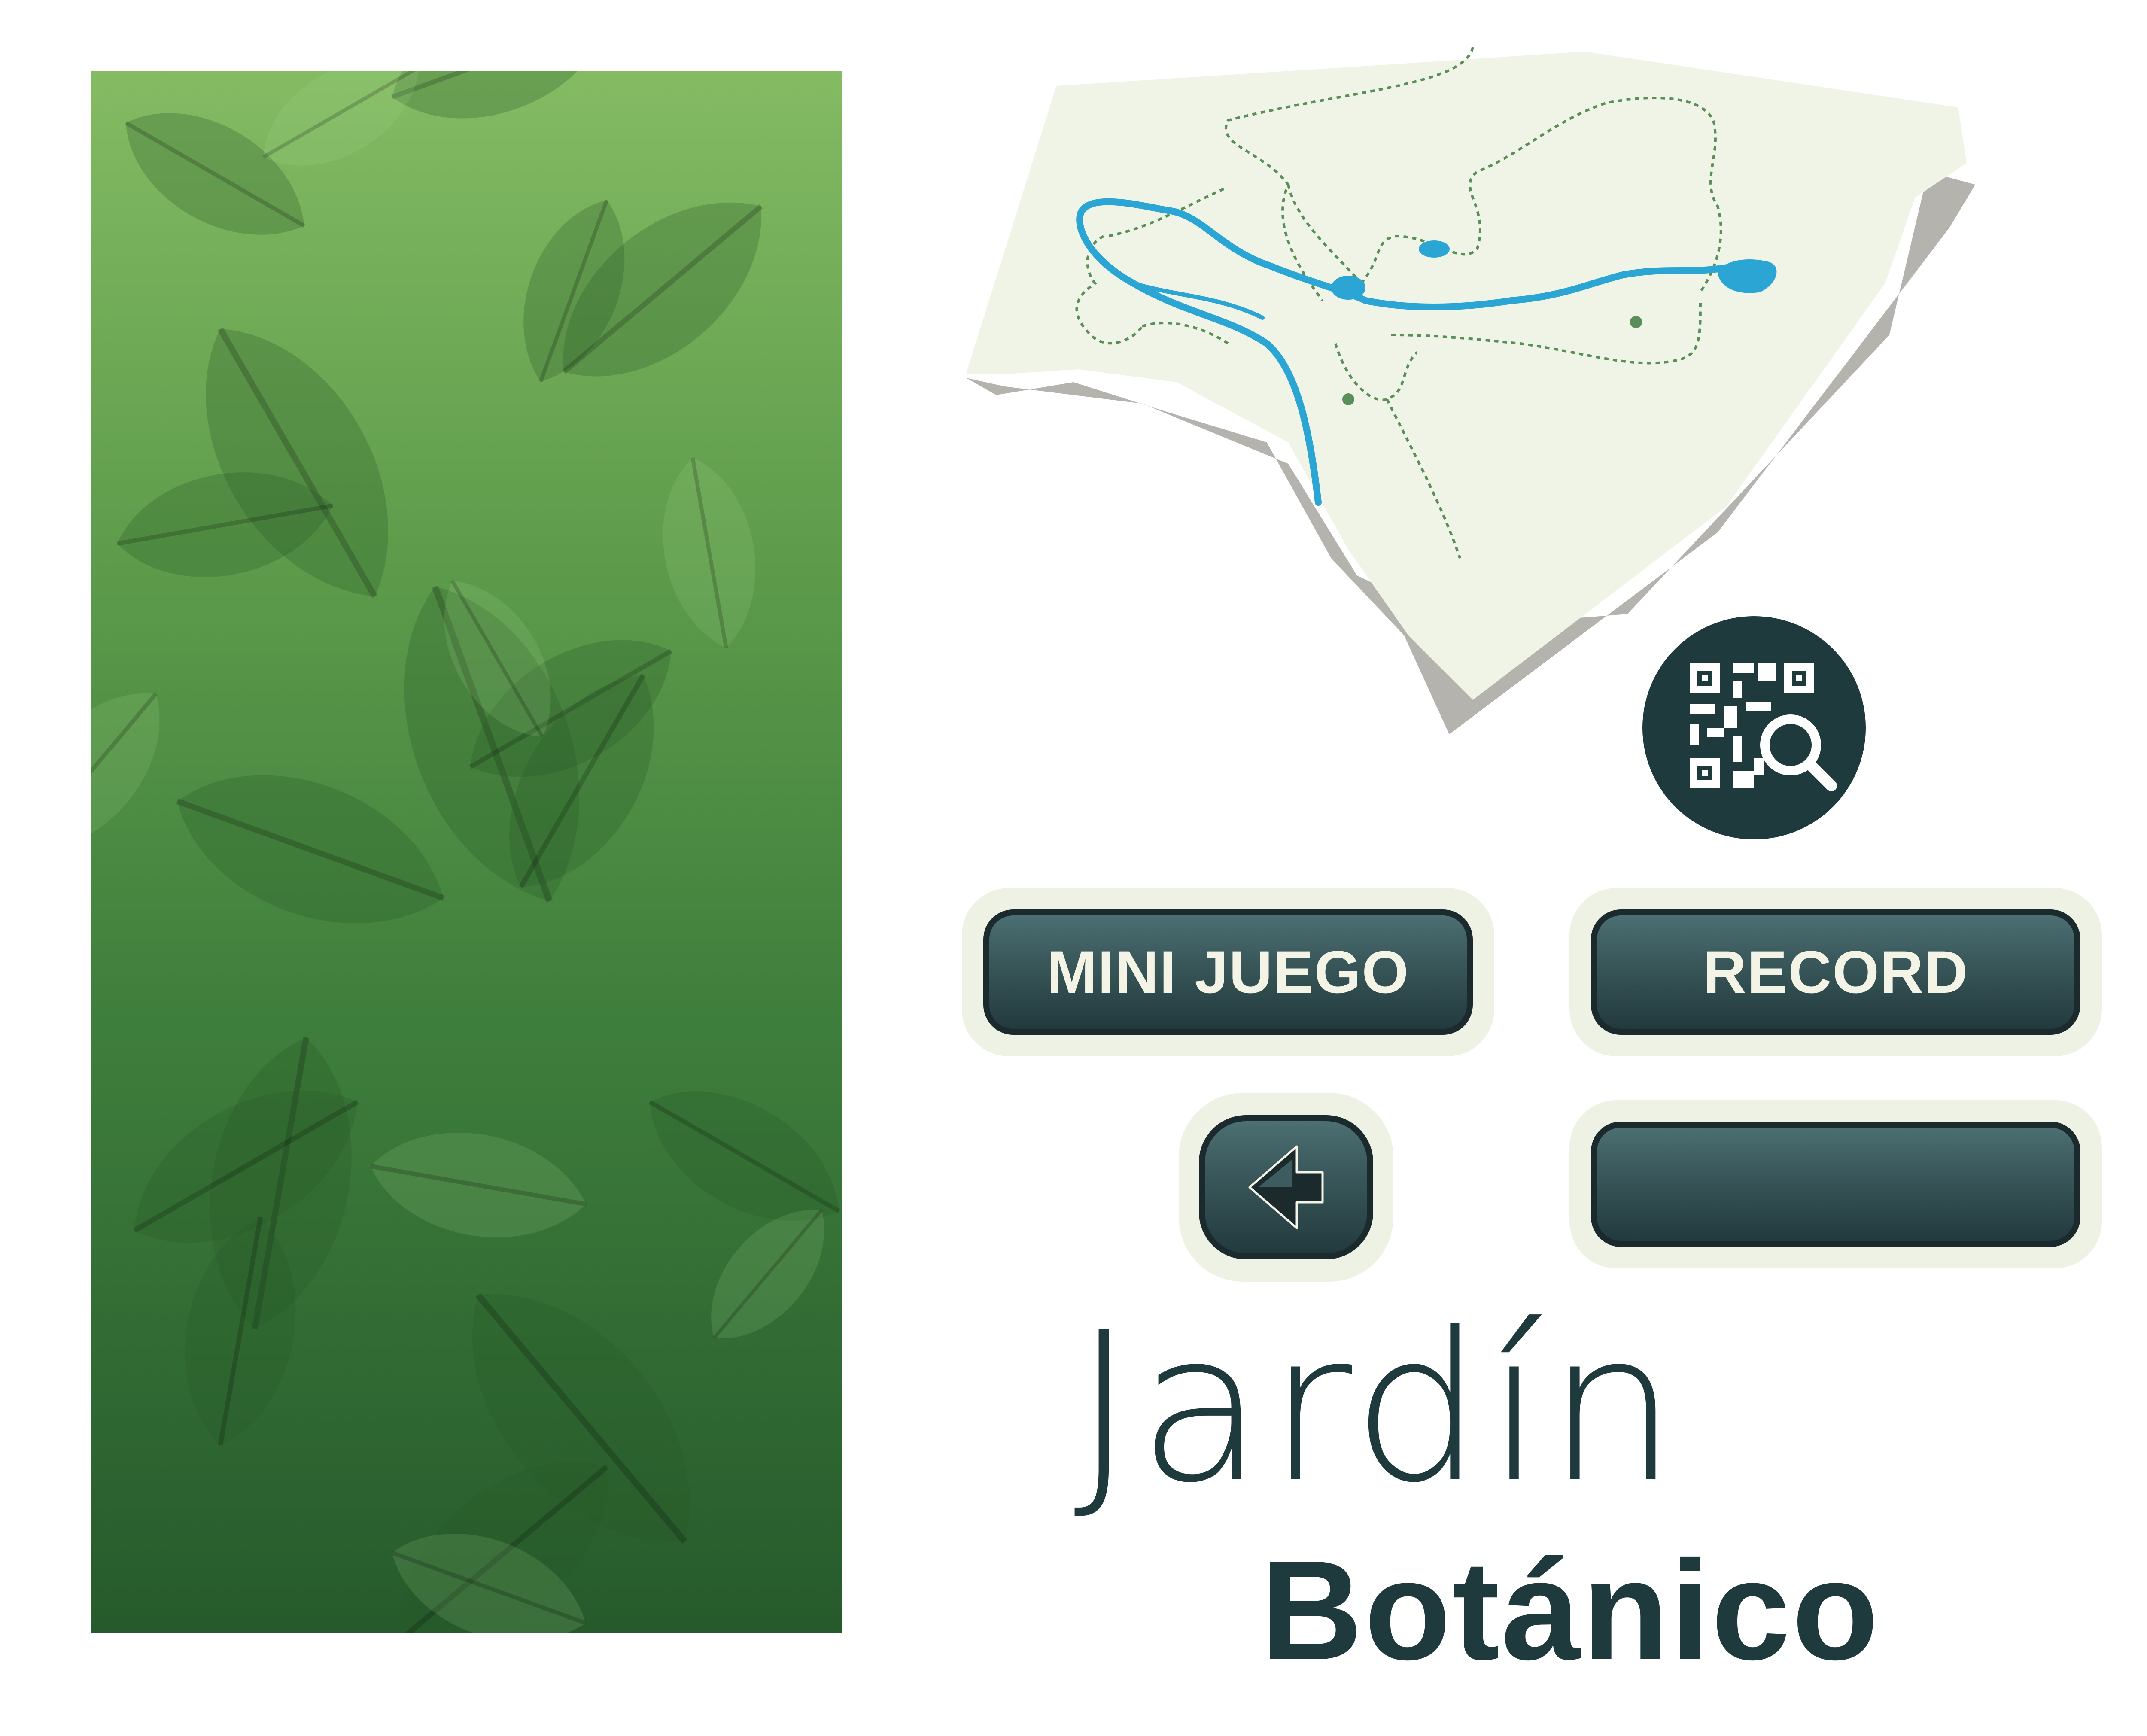 The image size is (2147, 1736). I want to click on record-button: RECORD, so click(1836, 972).